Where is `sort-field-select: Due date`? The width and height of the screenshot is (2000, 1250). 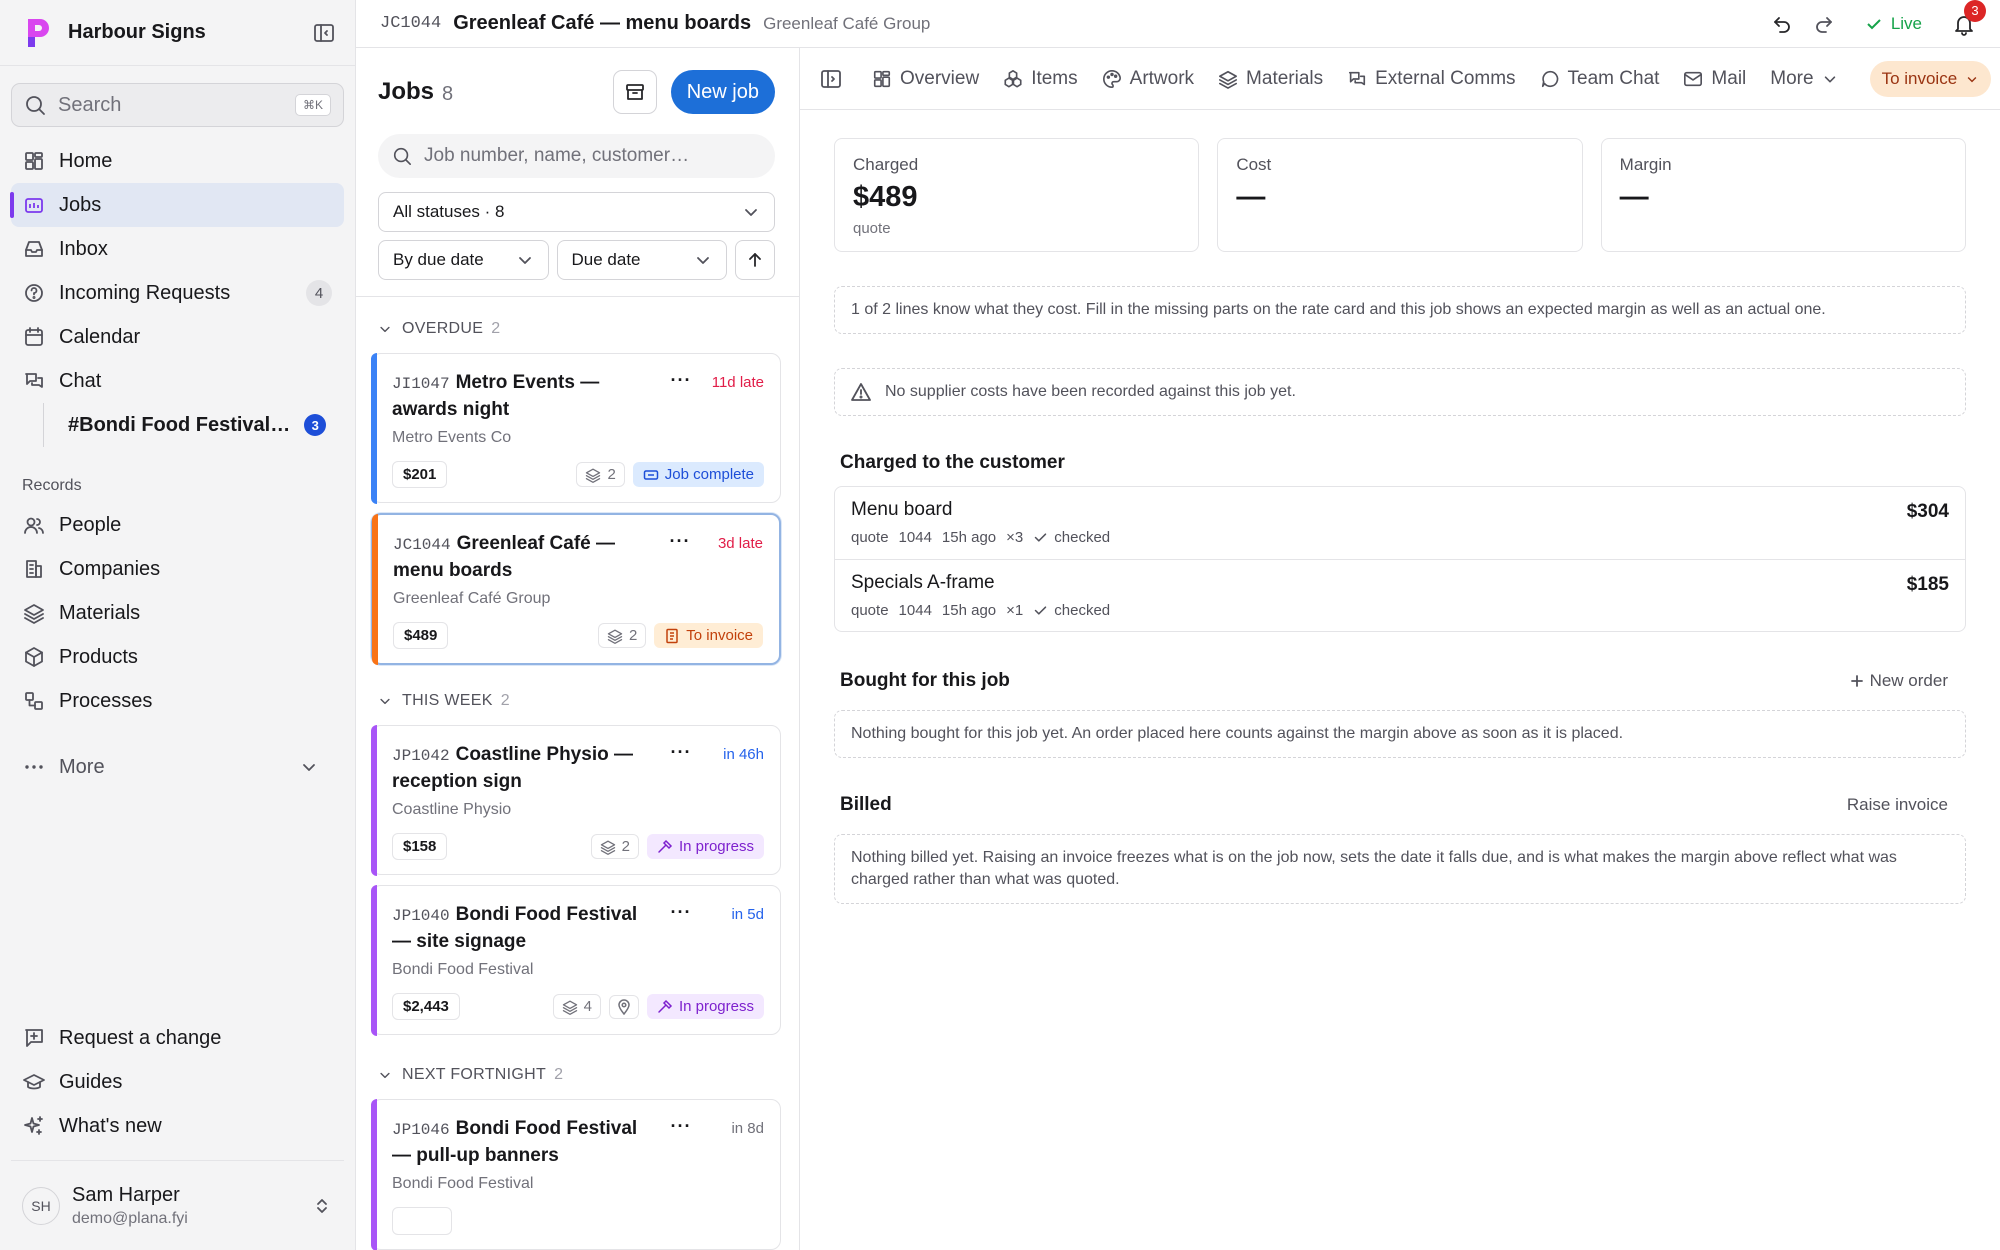 sort-field-select: Due date is located at coordinates (641, 260).